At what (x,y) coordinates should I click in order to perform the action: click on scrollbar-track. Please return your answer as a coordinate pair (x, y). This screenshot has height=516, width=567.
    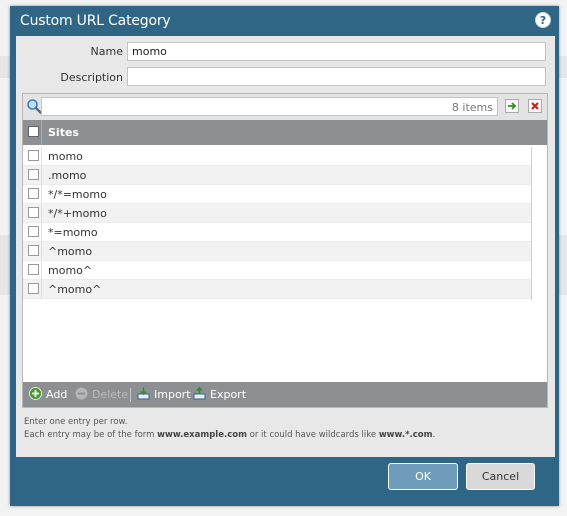
    Looking at the image, I should click on (531, 223).